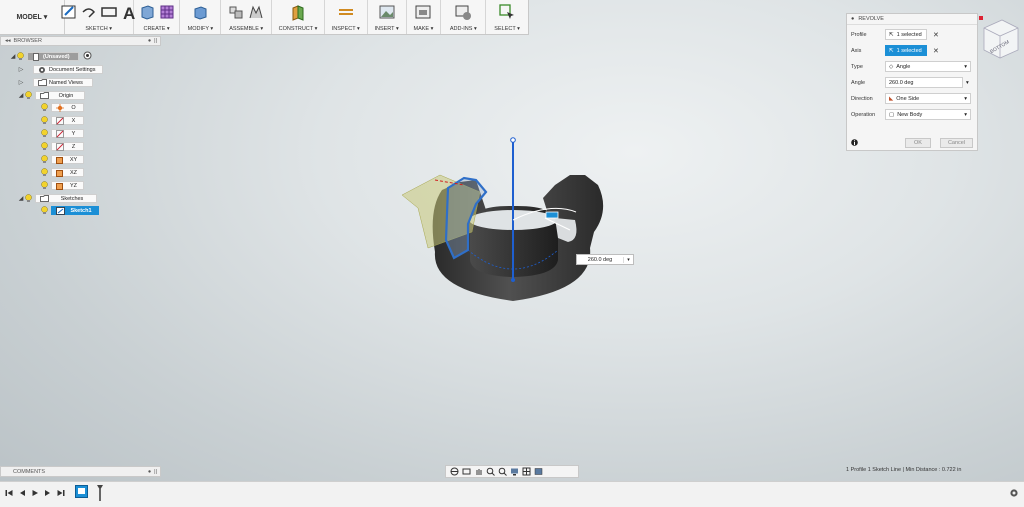 The image size is (1024, 507). Describe the element at coordinates (552, 215) in the screenshot. I see `angle-handle` at that location.